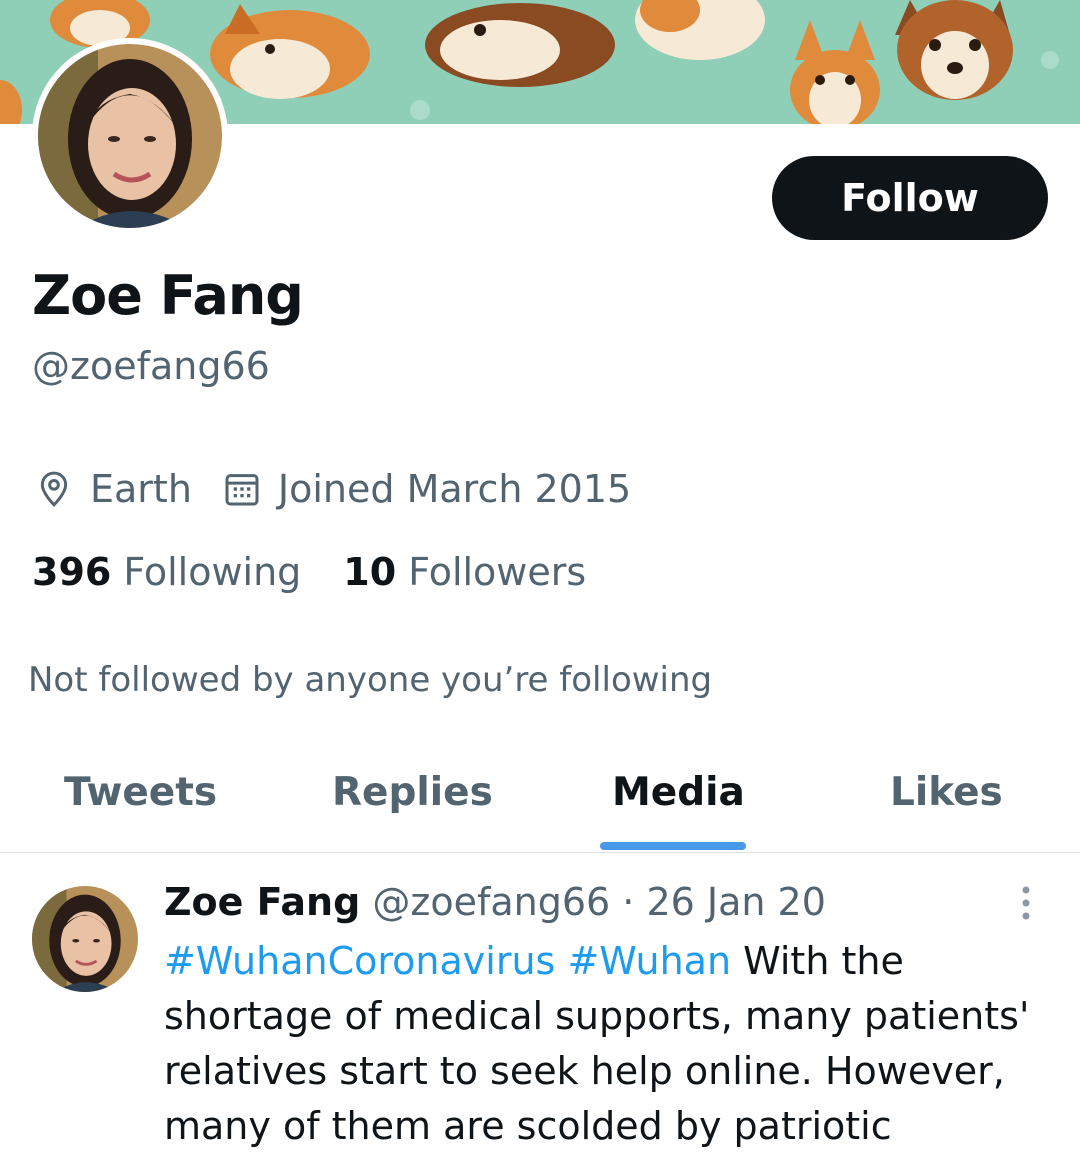 This screenshot has height=1154, width=1080. I want to click on profile-handle: @zoefang66, so click(151, 366).